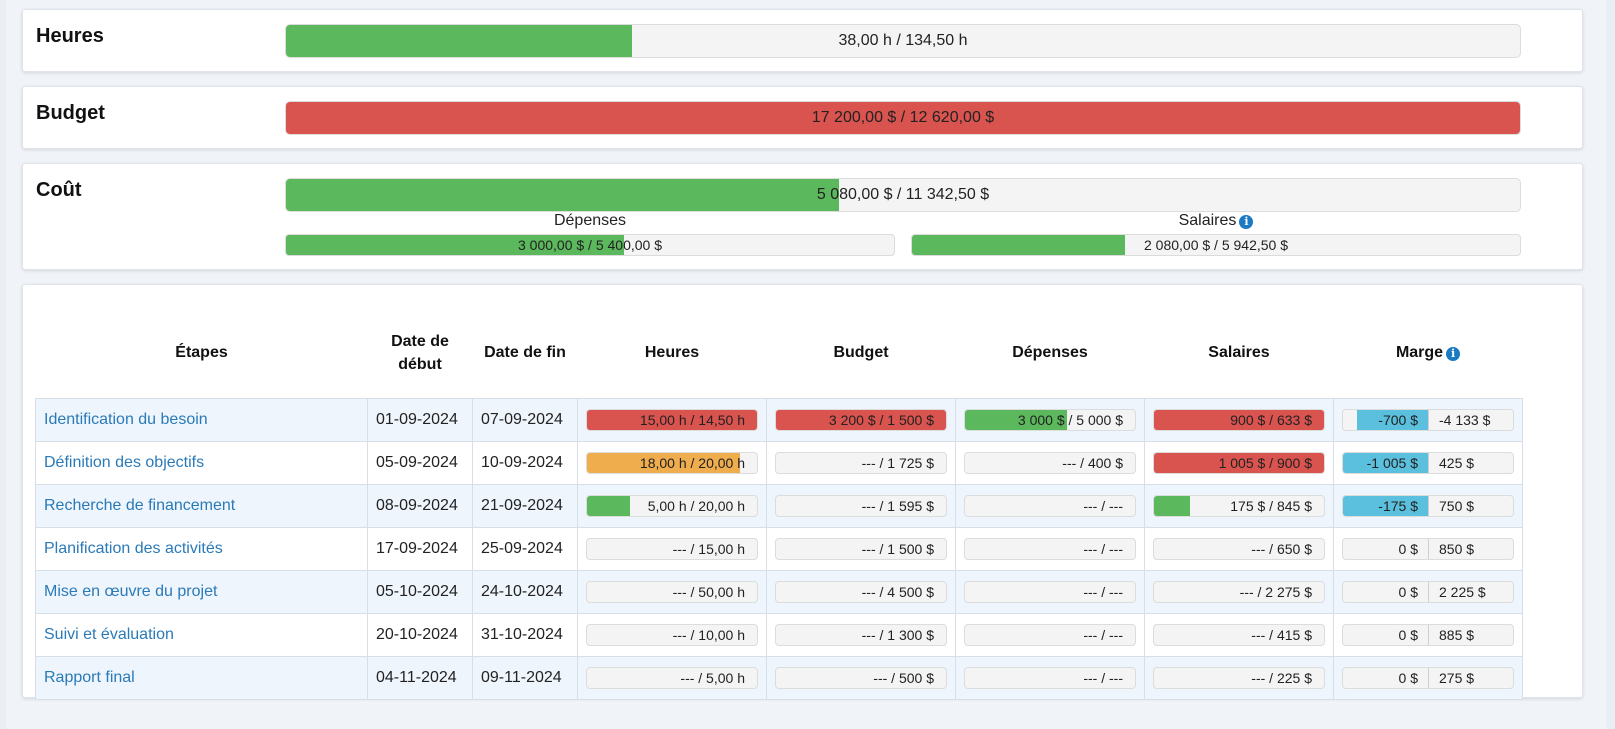  I want to click on marge-left-text: -700 $, so click(1398, 419).